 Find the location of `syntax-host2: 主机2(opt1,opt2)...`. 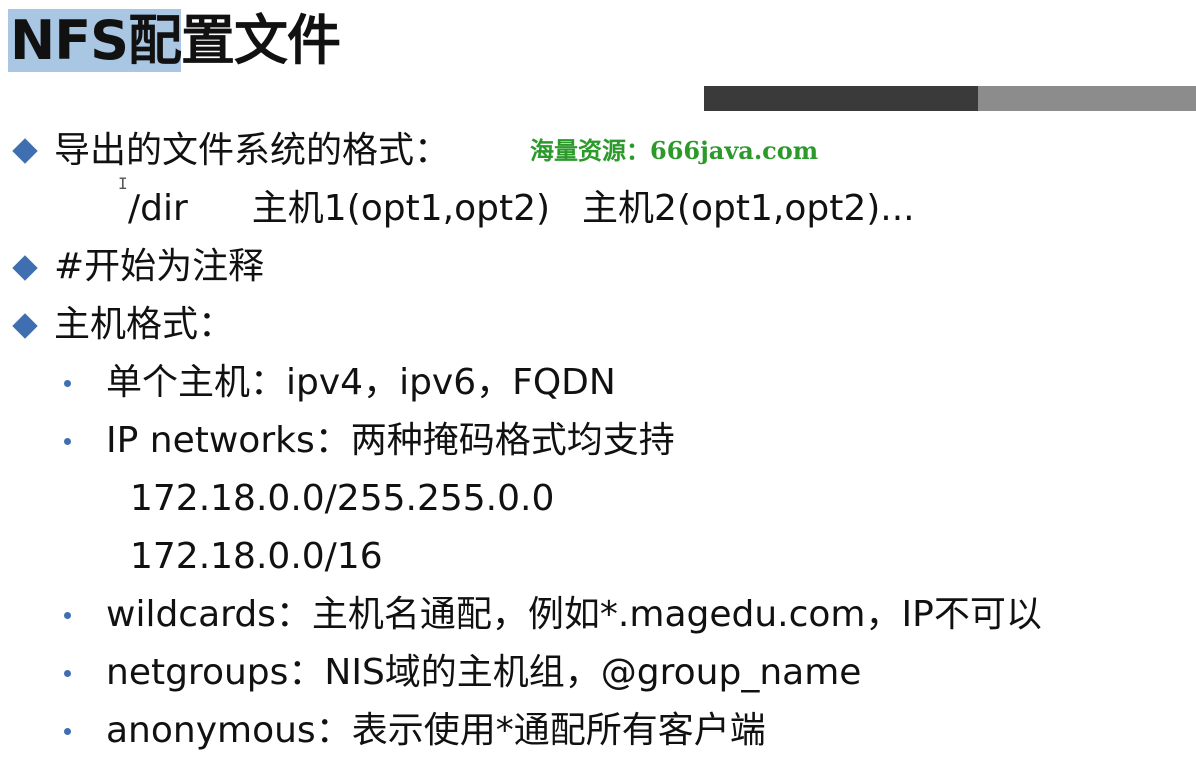

syntax-host2: 主机2(opt1,opt2)... is located at coordinates (748, 208).